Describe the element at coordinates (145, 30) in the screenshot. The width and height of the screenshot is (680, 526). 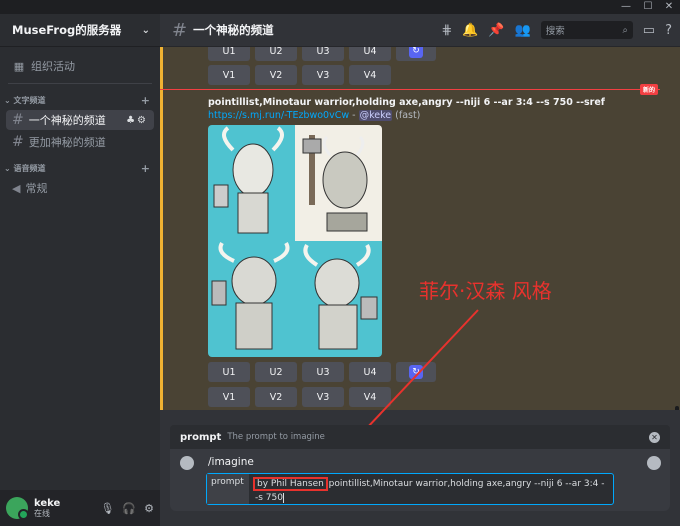
I see `chevron-down-icon: ⌄` at that location.